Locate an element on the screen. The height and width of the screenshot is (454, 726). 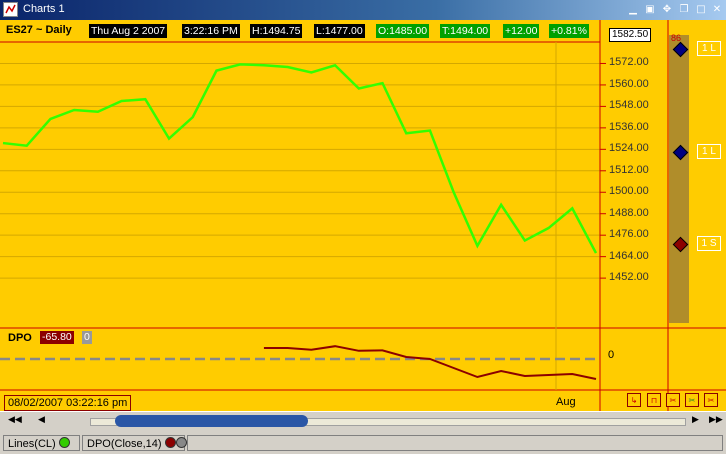
header-high: H:1494.75 is located at coordinates (276, 31).